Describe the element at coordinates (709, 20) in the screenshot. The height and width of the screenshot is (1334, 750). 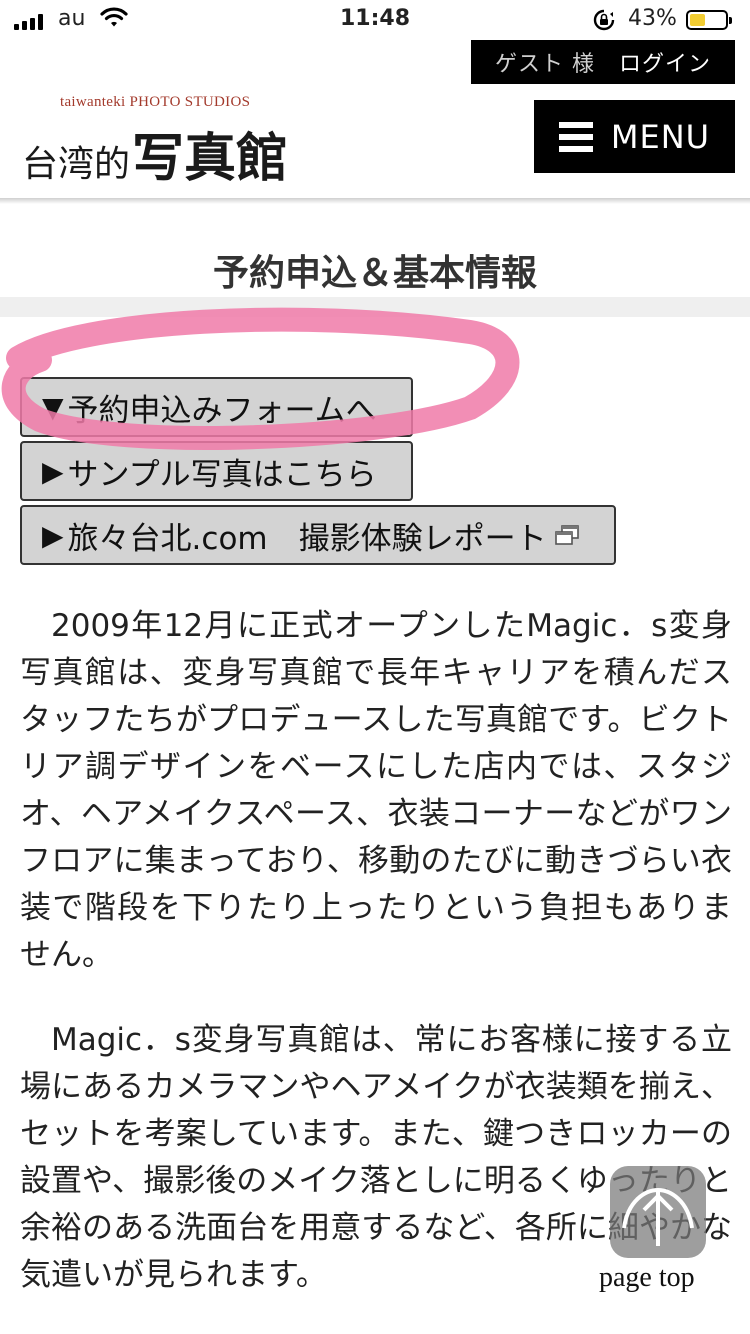
I see `battery-icon` at that location.